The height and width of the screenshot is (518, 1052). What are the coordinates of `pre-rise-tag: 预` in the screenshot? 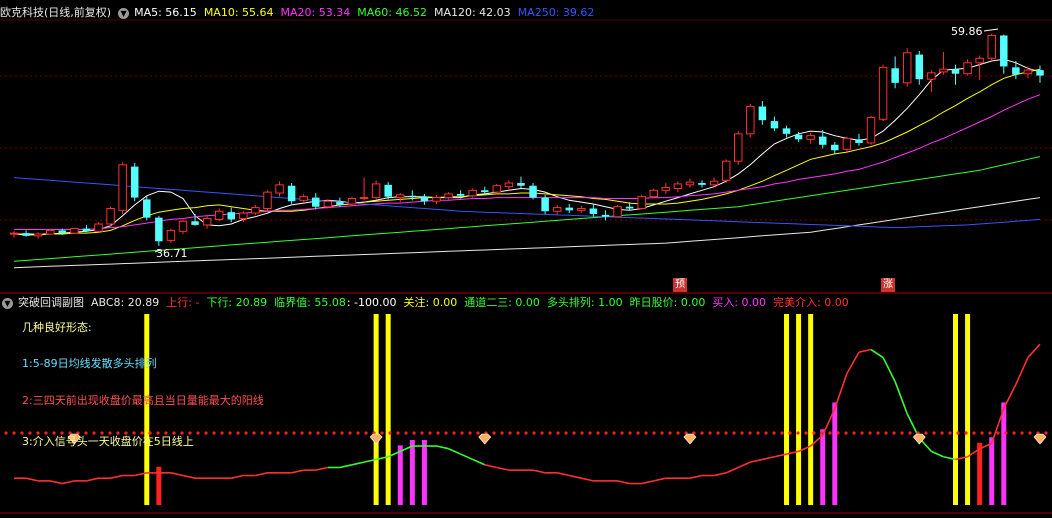 It's located at (680, 285).